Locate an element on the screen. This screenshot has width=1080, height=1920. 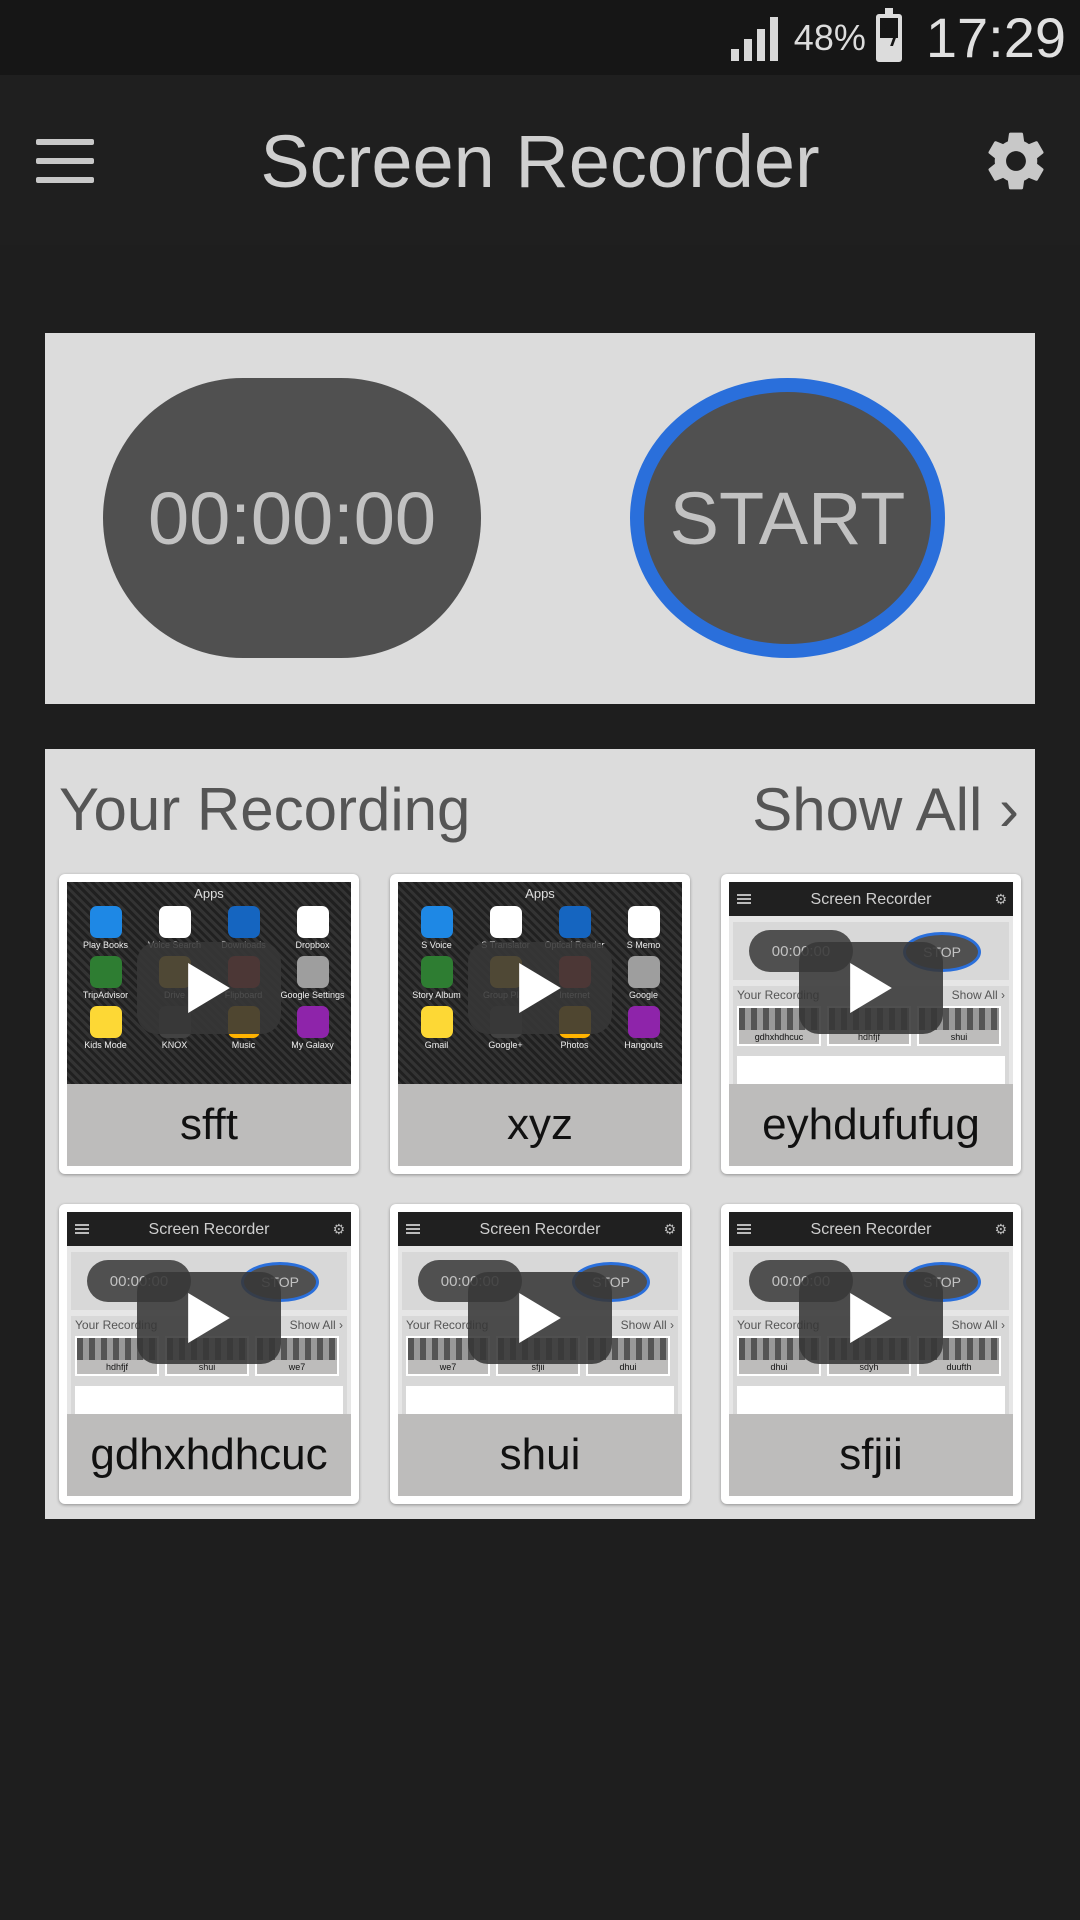
battery-percentage: 48% is located at coordinates (829, 37).